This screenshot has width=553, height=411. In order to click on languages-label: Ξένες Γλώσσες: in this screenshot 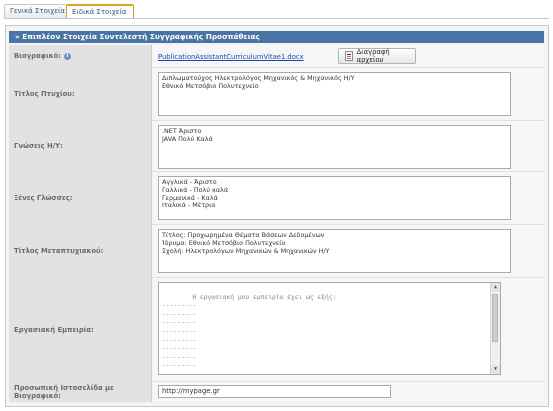, I will do `click(80, 198)`.